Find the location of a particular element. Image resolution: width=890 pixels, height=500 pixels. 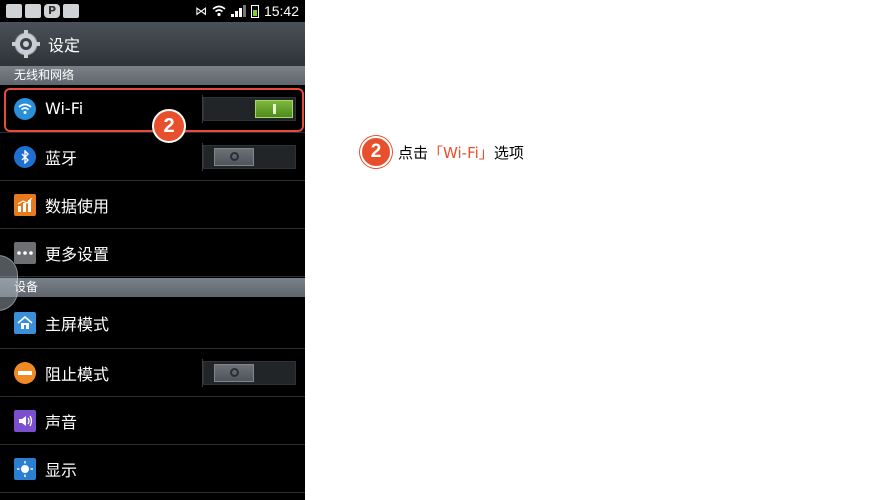

setting-label-sound: 声音 is located at coordinates (61, 422).